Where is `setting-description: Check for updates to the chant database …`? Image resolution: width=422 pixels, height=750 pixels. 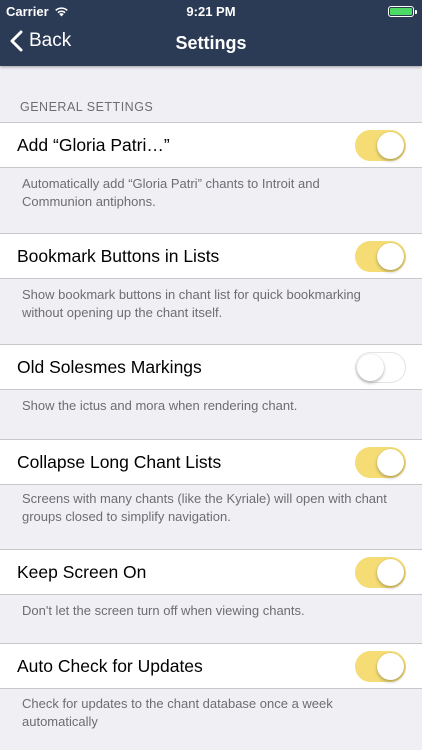
setting-description: Check for updates to the chant database … is located at coordinates (177, 712).